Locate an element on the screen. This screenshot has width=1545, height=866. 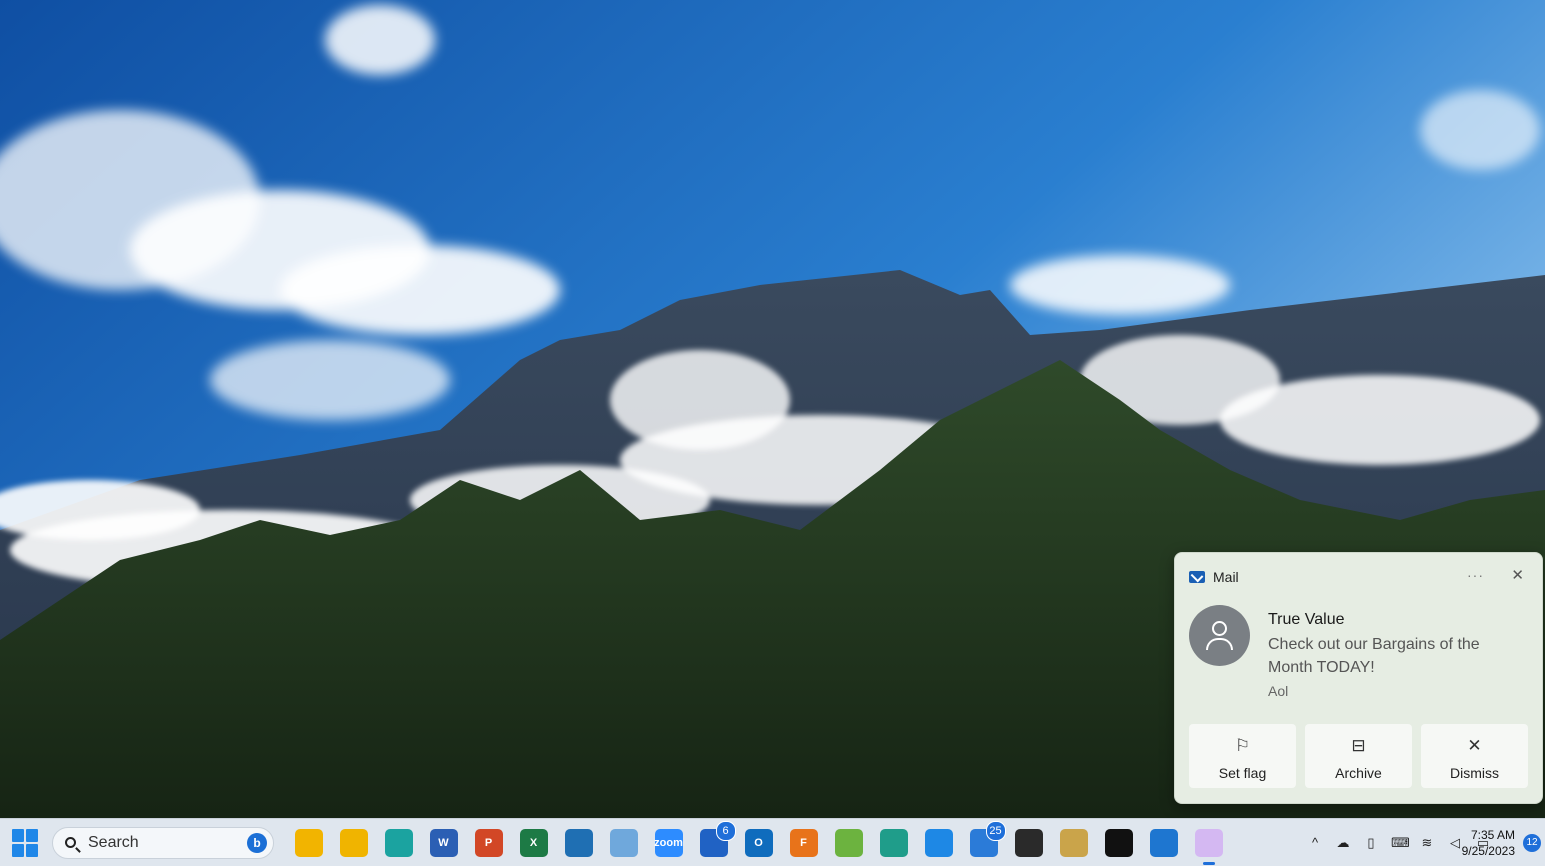
sender-avatar is located at coordinates (1219, 635).